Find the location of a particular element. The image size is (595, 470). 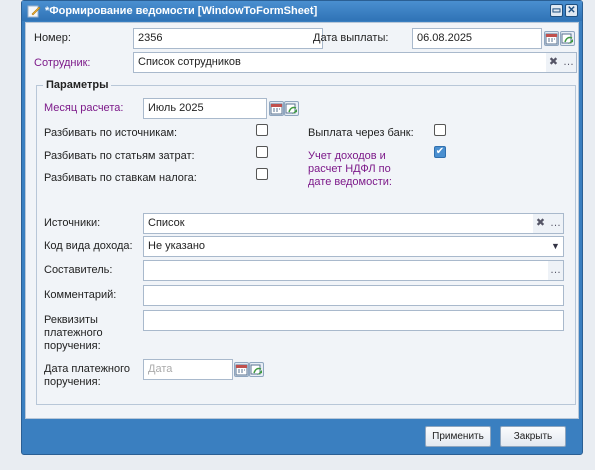

comment-label: Комментарий: is located at coordinates (80, 295).